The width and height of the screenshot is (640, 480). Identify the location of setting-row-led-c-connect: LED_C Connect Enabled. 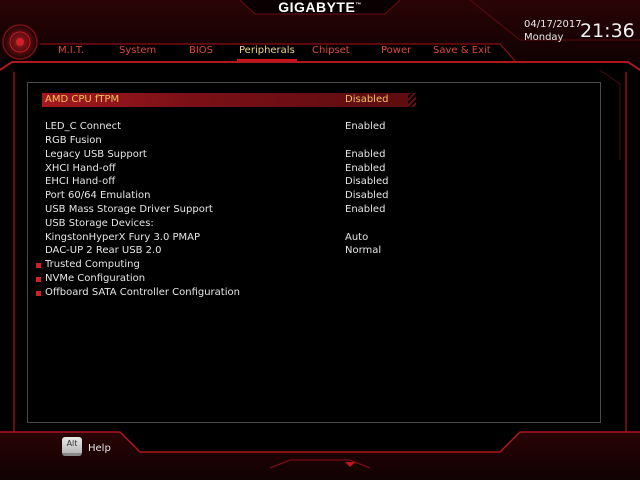
(255, 128).